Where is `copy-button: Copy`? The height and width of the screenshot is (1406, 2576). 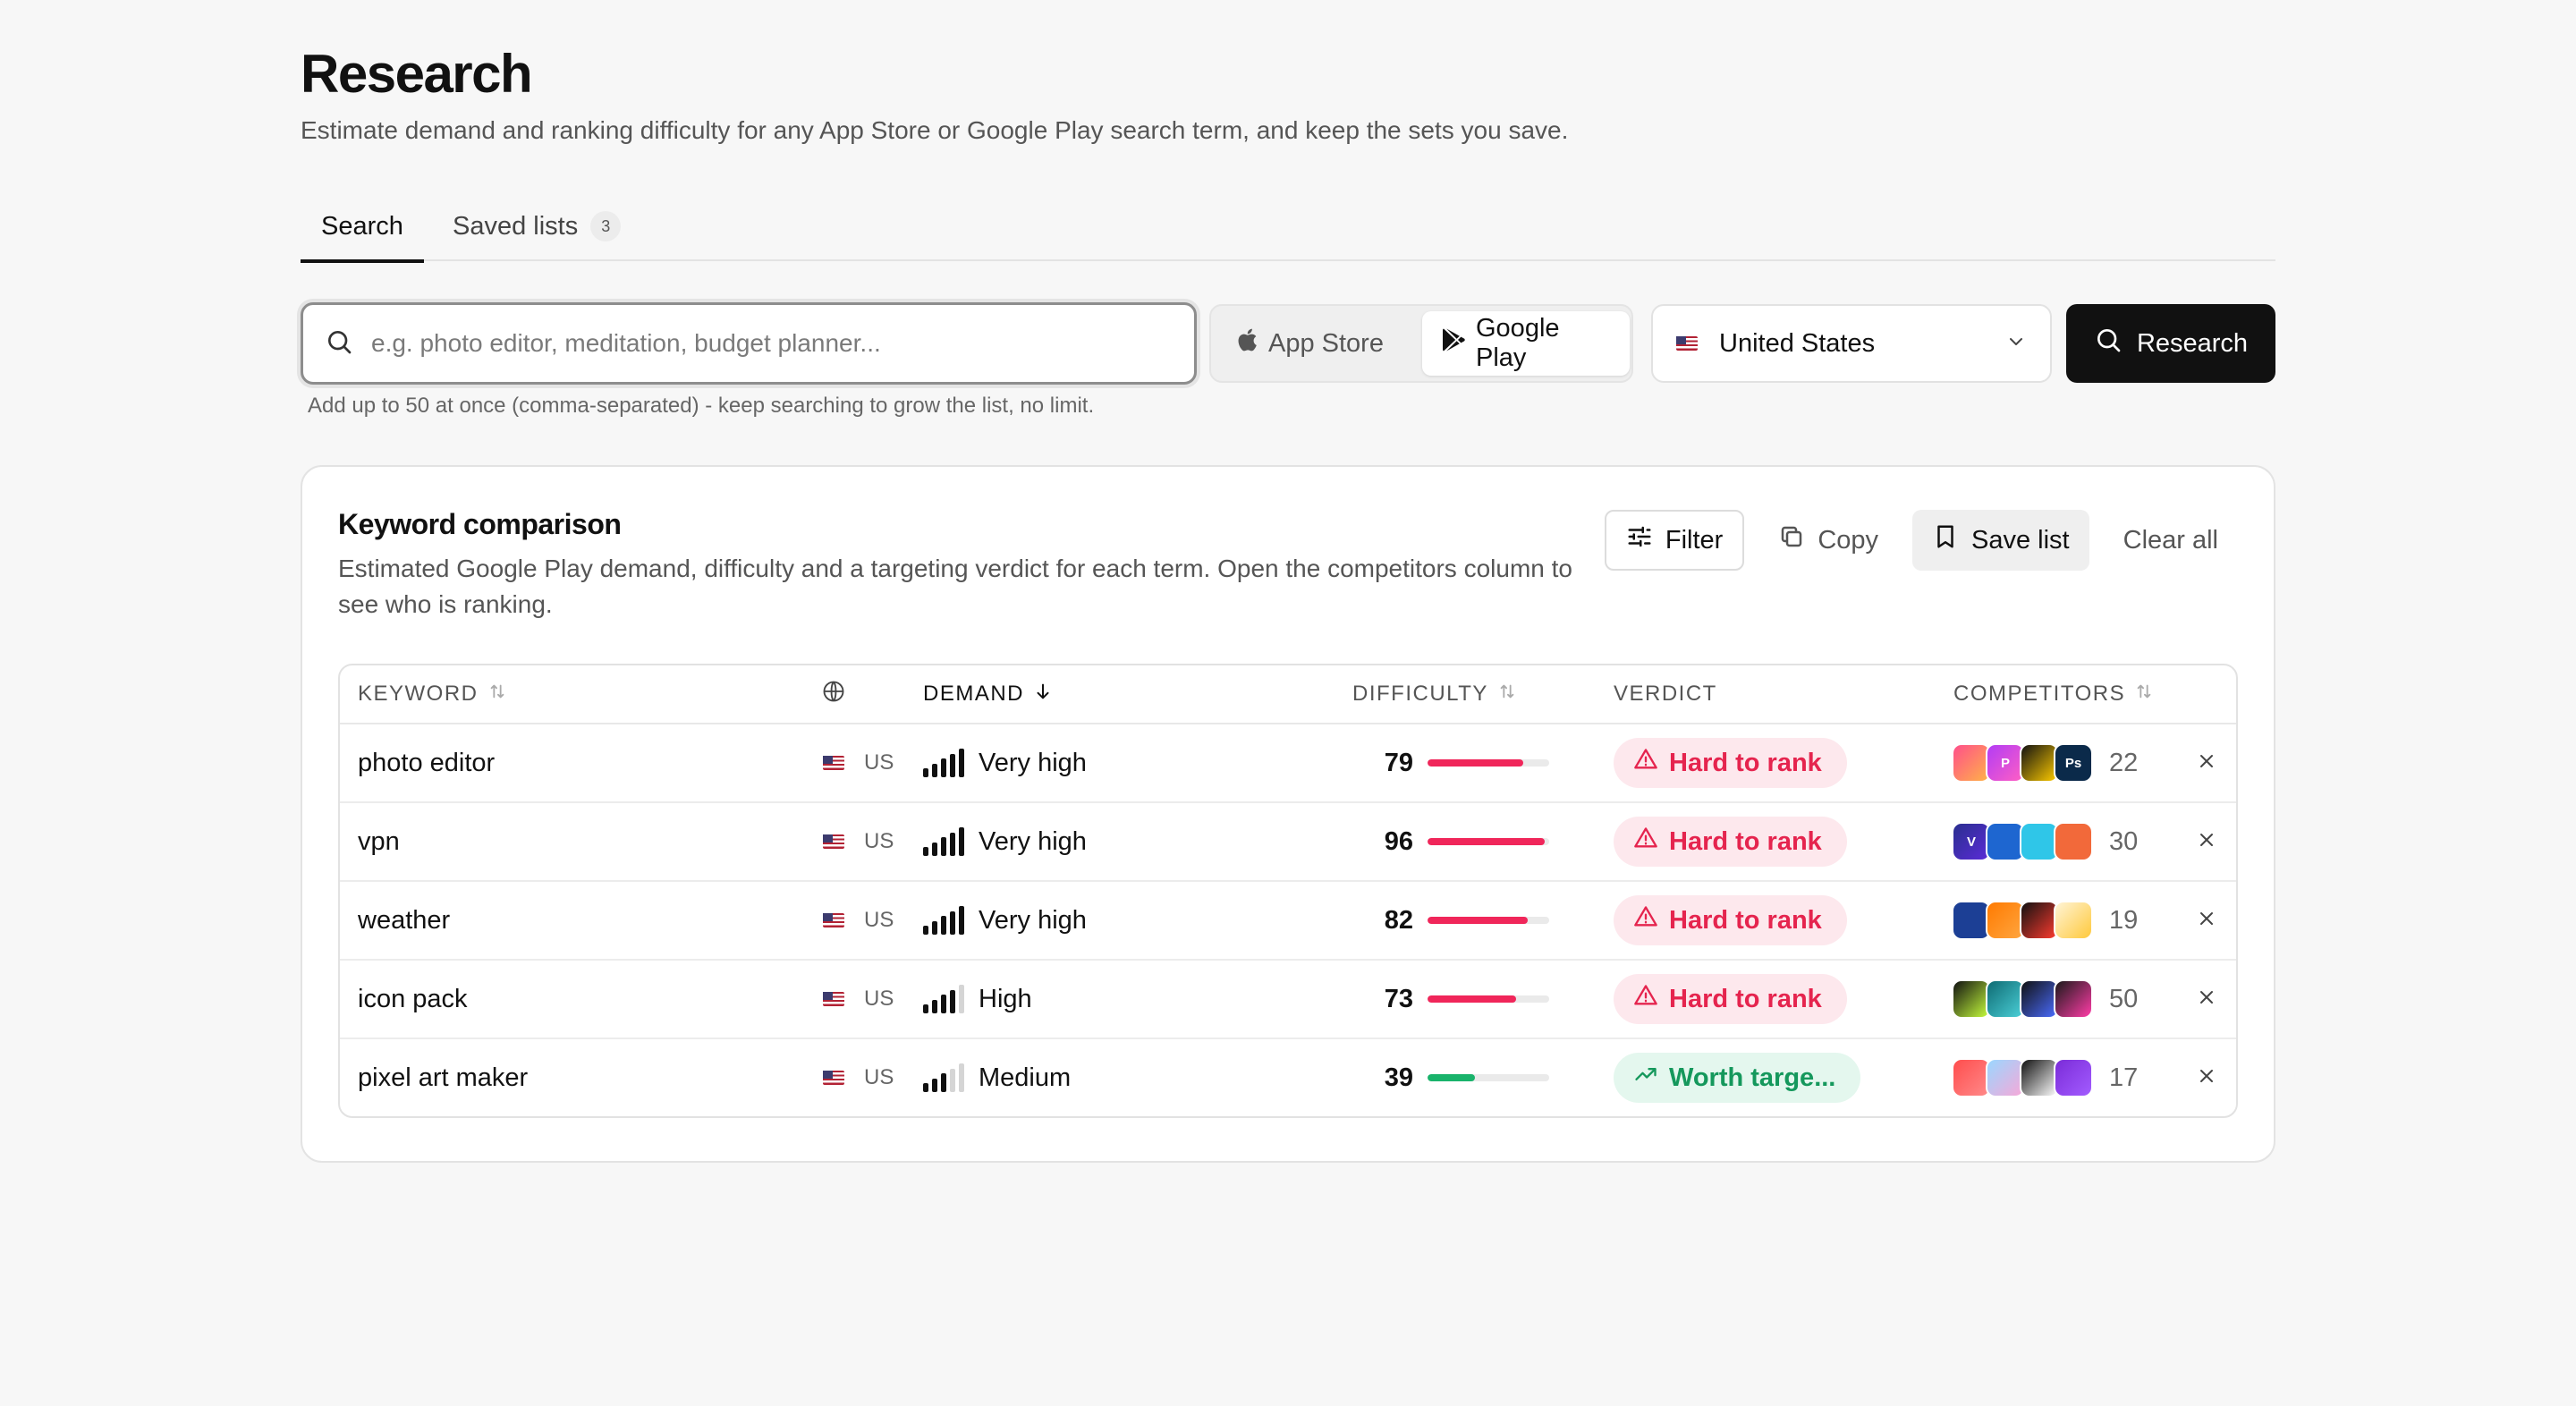 copy-button: Copy is located at coordinates (1828, 541).